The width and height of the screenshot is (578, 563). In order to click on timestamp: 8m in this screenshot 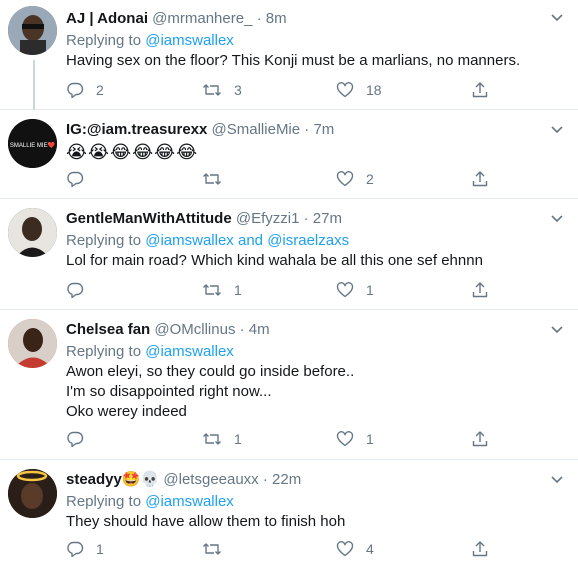, I will do `click(276, 18)`.